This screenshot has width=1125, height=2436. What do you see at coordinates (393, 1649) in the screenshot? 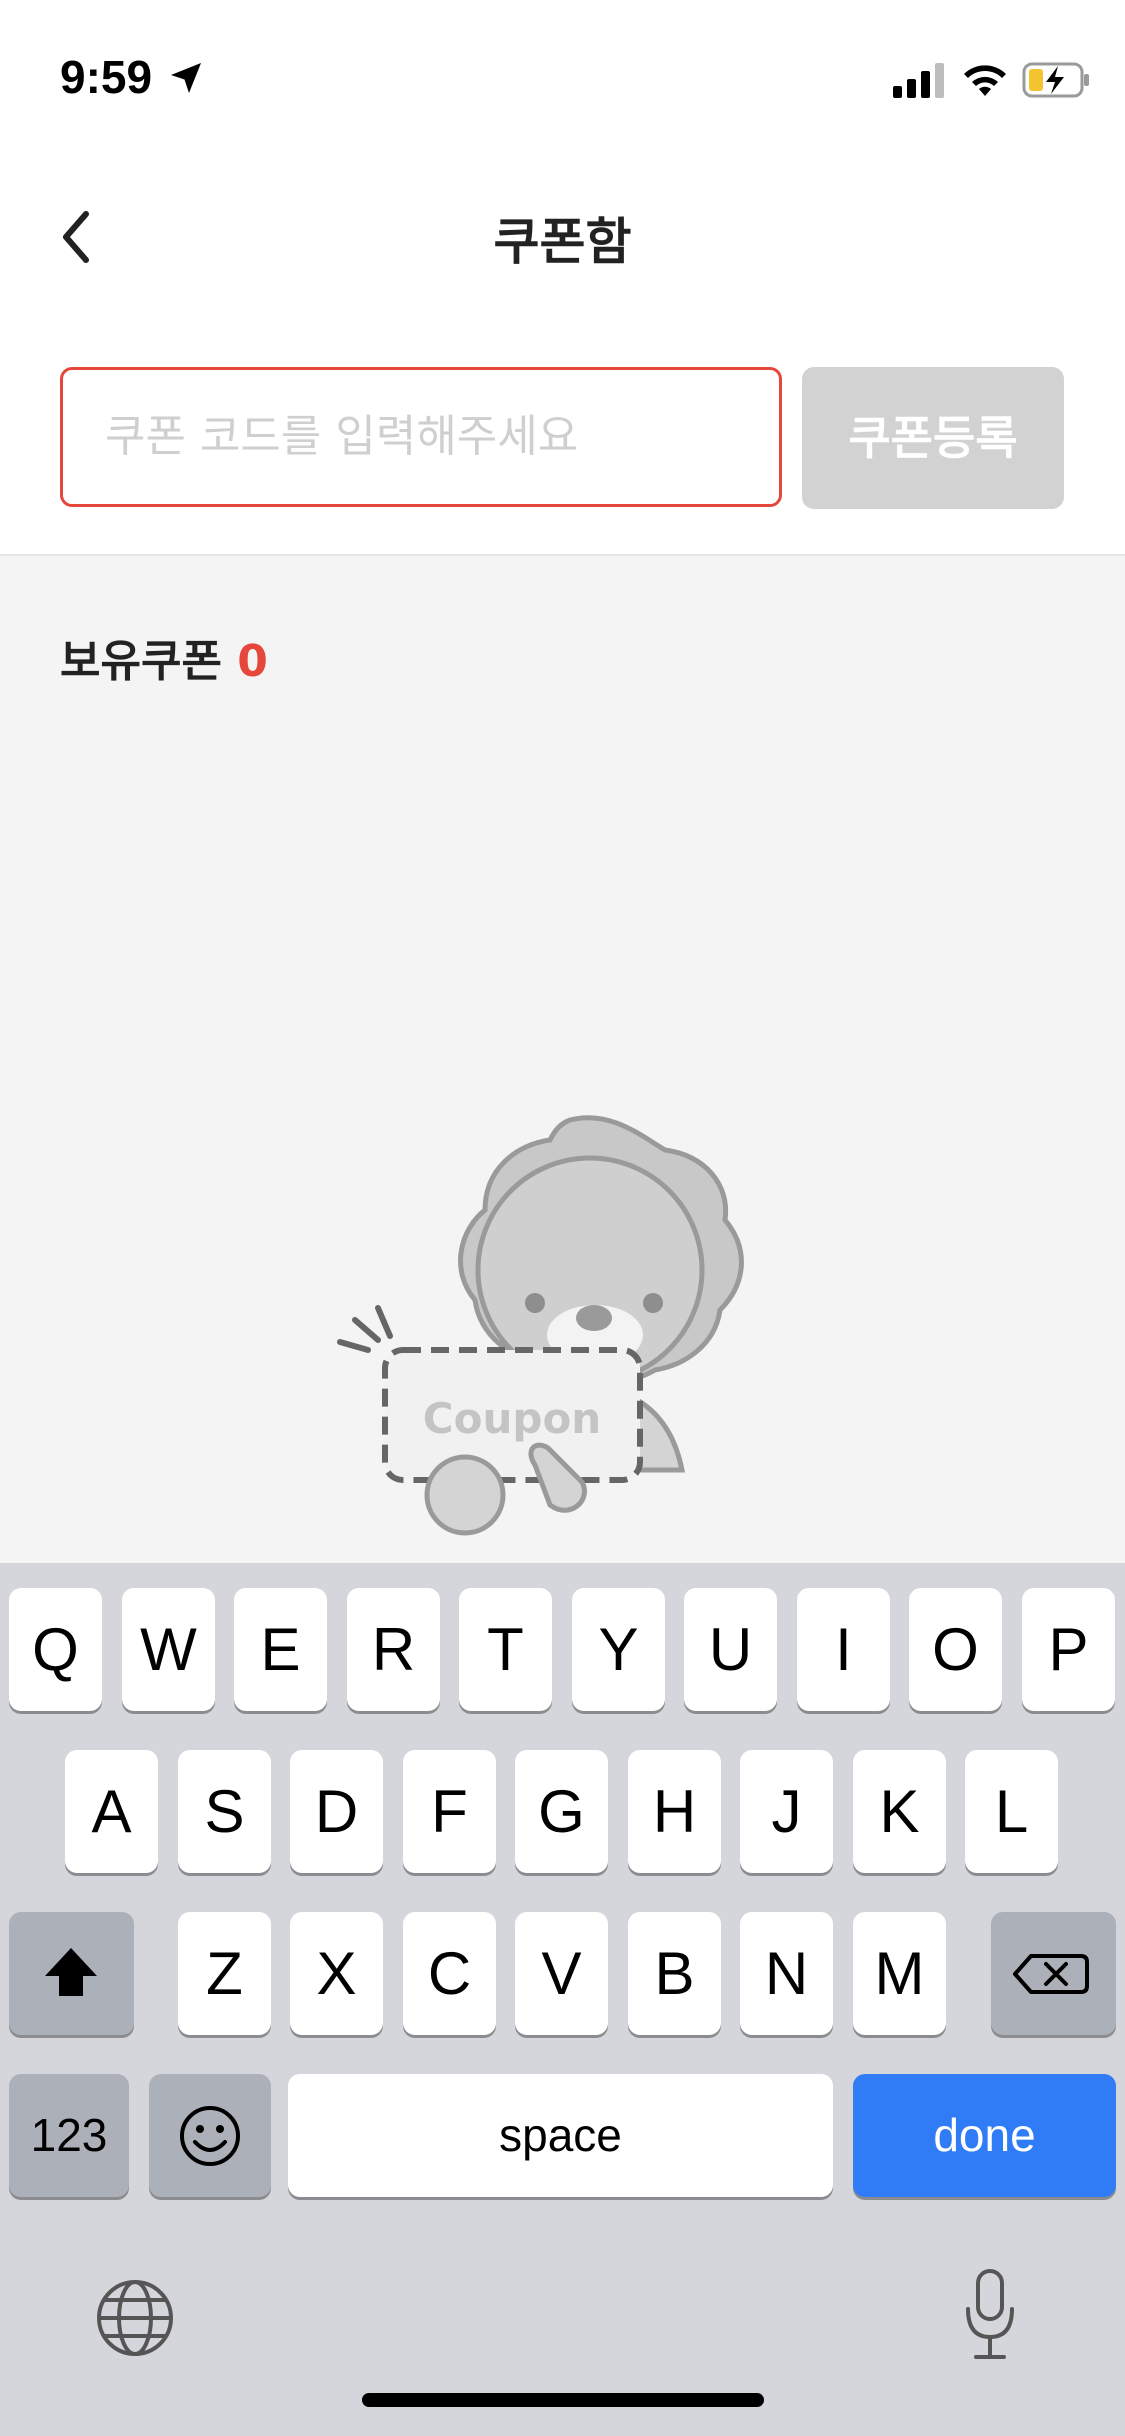
I see `key-r: R` at bounding box center [393, 1649].